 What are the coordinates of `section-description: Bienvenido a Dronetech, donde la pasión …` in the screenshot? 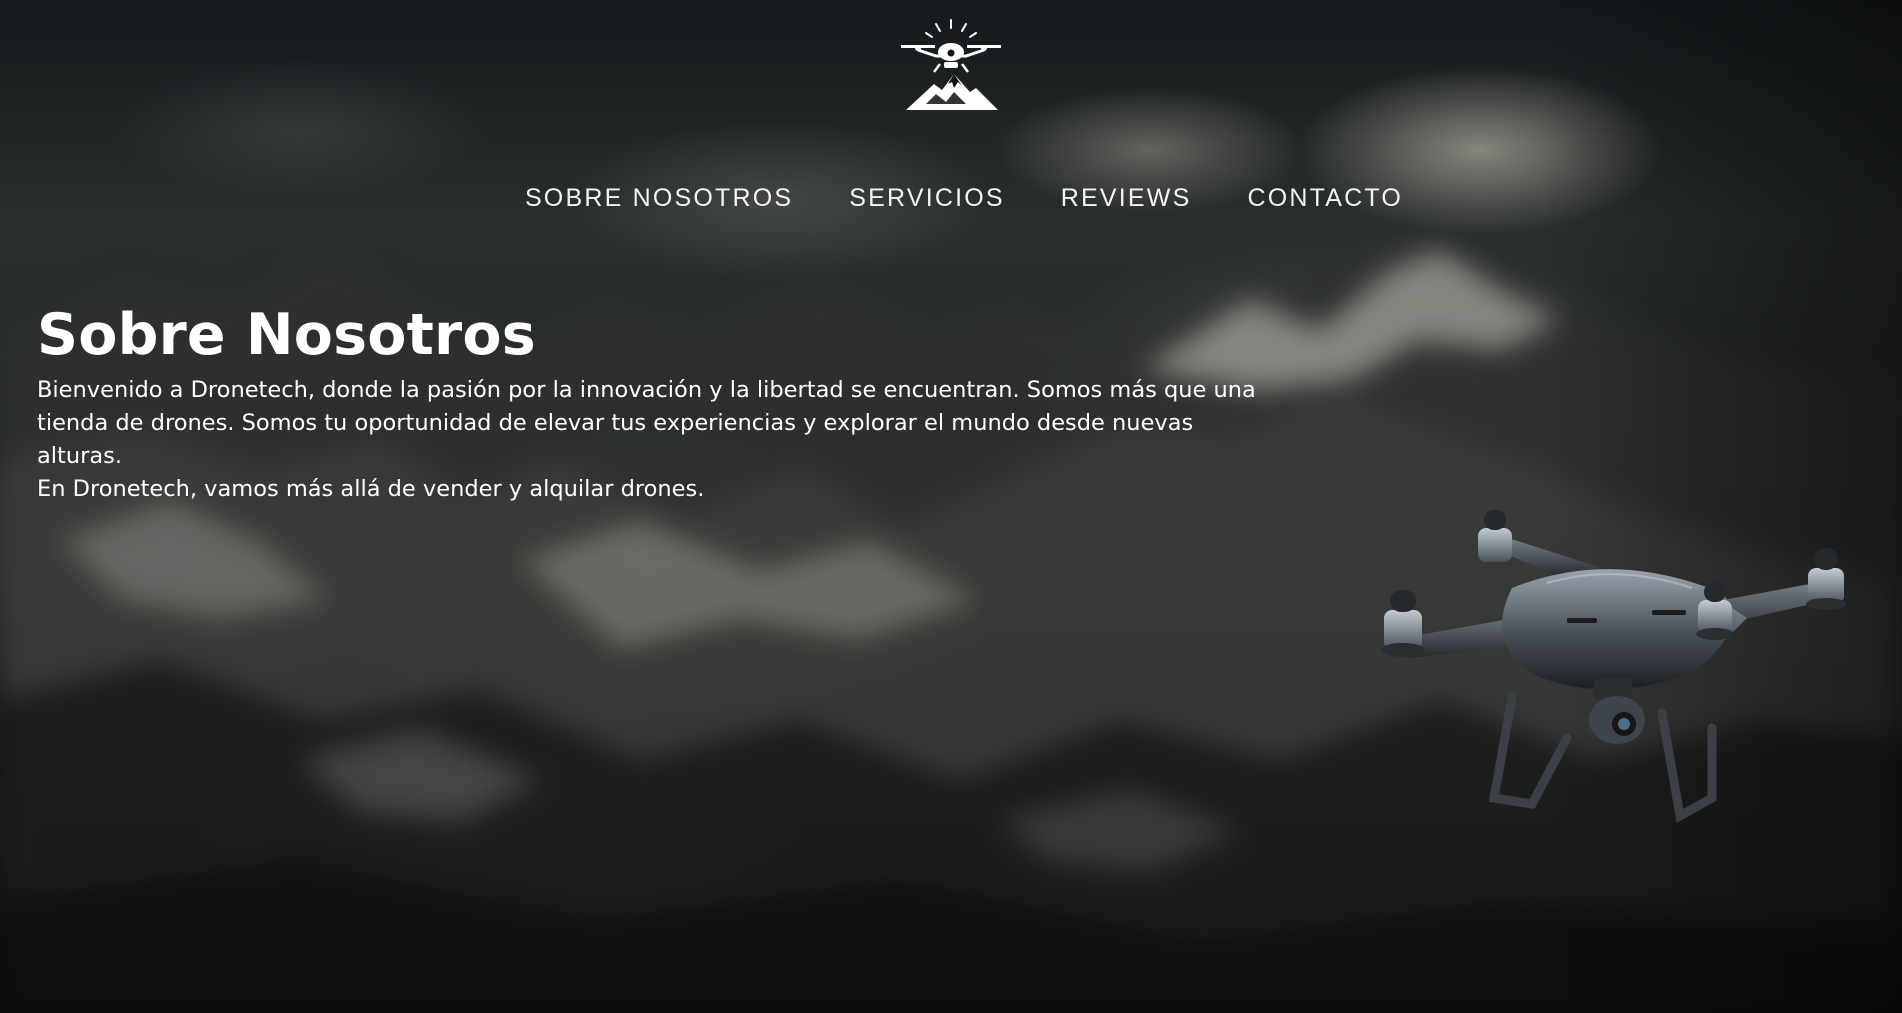 It's located at (652, 440).